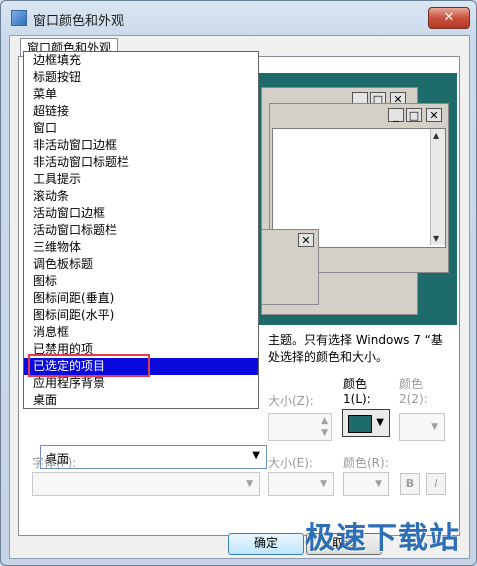 The height and width of the screenshot is (566, 477). Describe the element at coordinates (141, 111) in the screenshot. I see `list-item: 超链接` at that location.